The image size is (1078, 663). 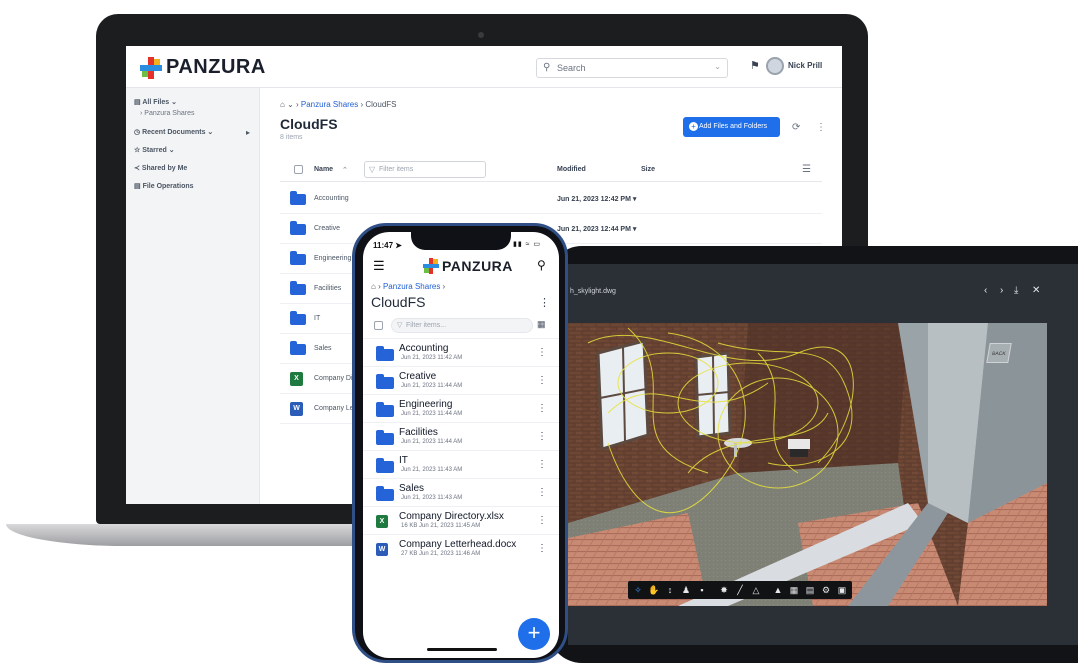 I want to click on web-topbar: PANZURA ⚲ Search ⌄ ⚑ Nick Prill, so click(x=484, y=67).